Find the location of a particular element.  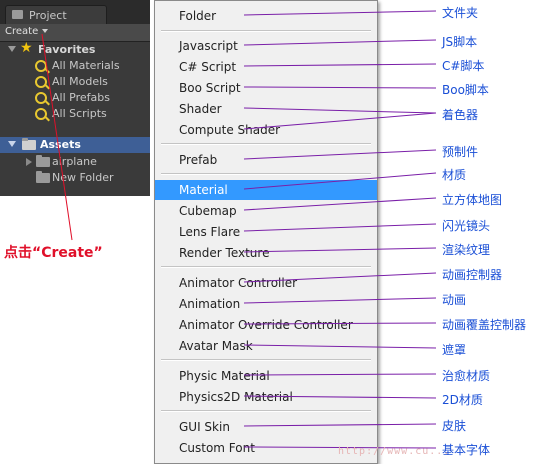

annotation-label: 文件夹 is located at coordinates (460, 13).